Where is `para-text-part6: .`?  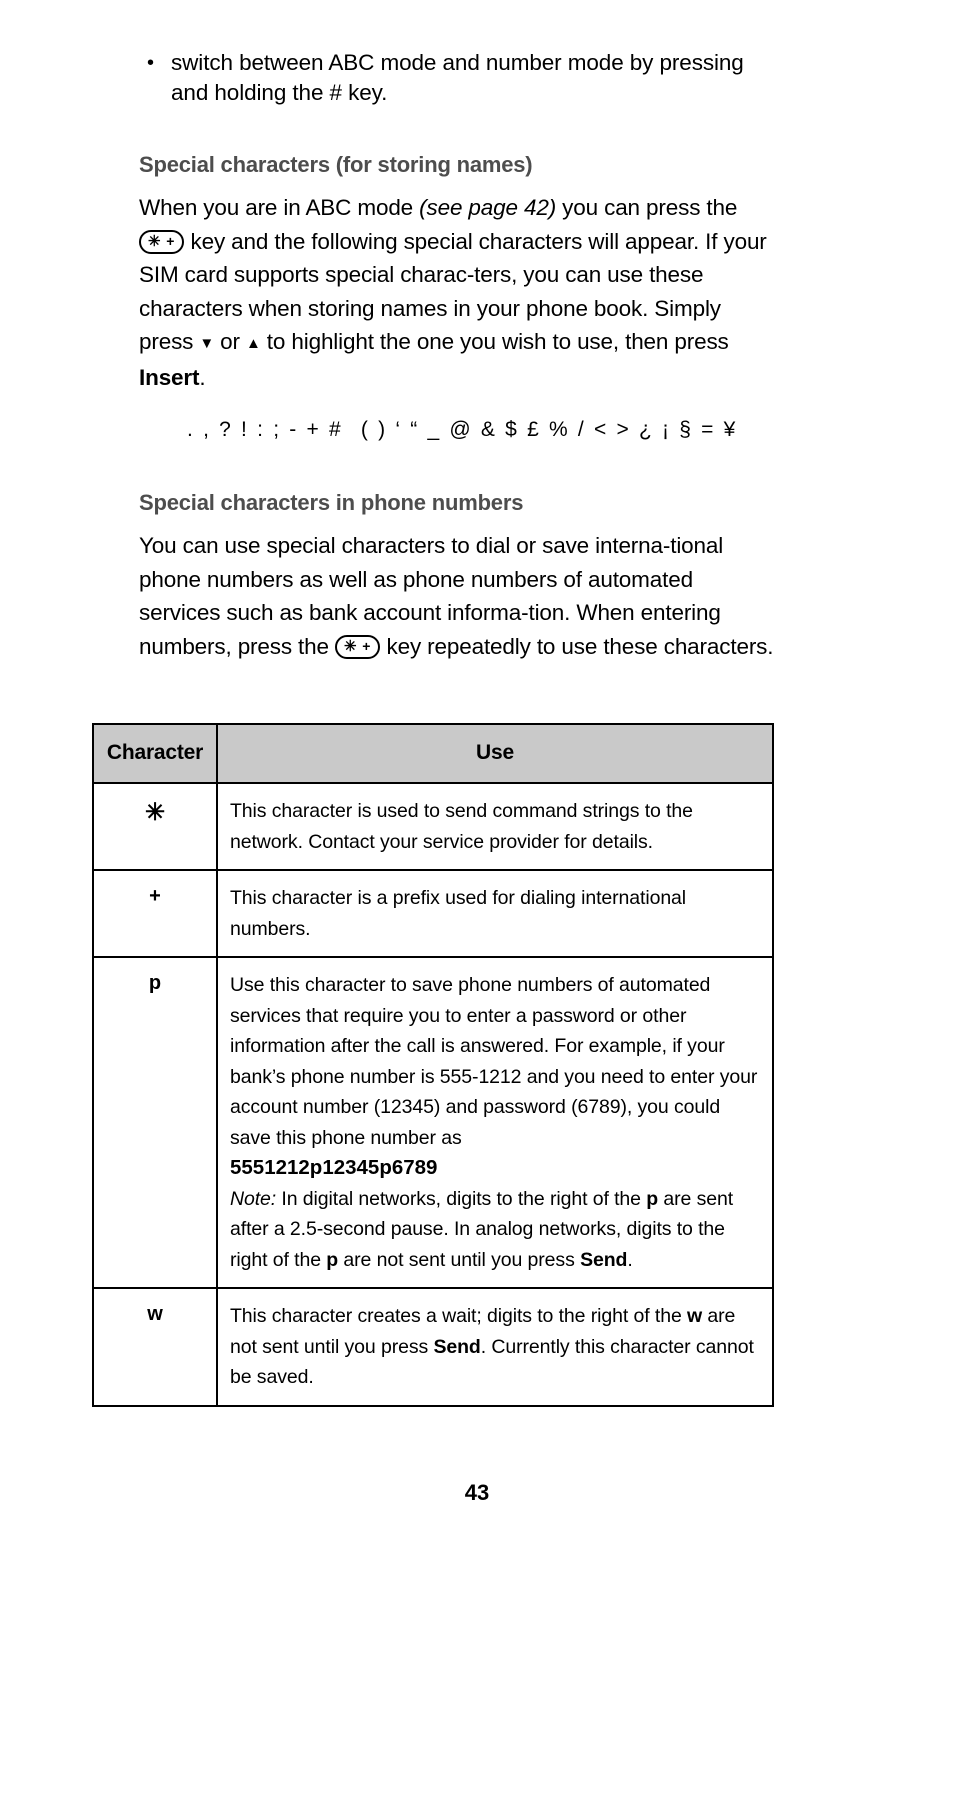
para-text-part6: . is located at coordinates (202, 377).